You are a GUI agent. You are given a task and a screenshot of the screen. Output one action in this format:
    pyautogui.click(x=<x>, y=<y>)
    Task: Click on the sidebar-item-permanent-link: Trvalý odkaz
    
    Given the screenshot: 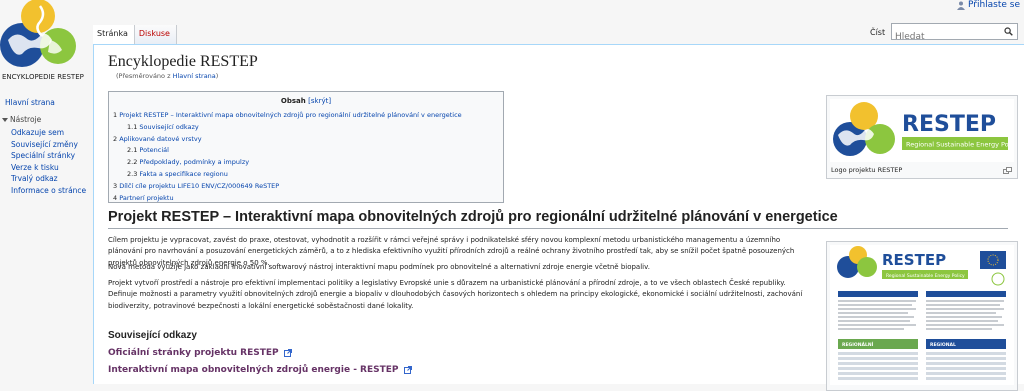 What is the action you would take?
    pyautogui.click(x=44, y=179)
    